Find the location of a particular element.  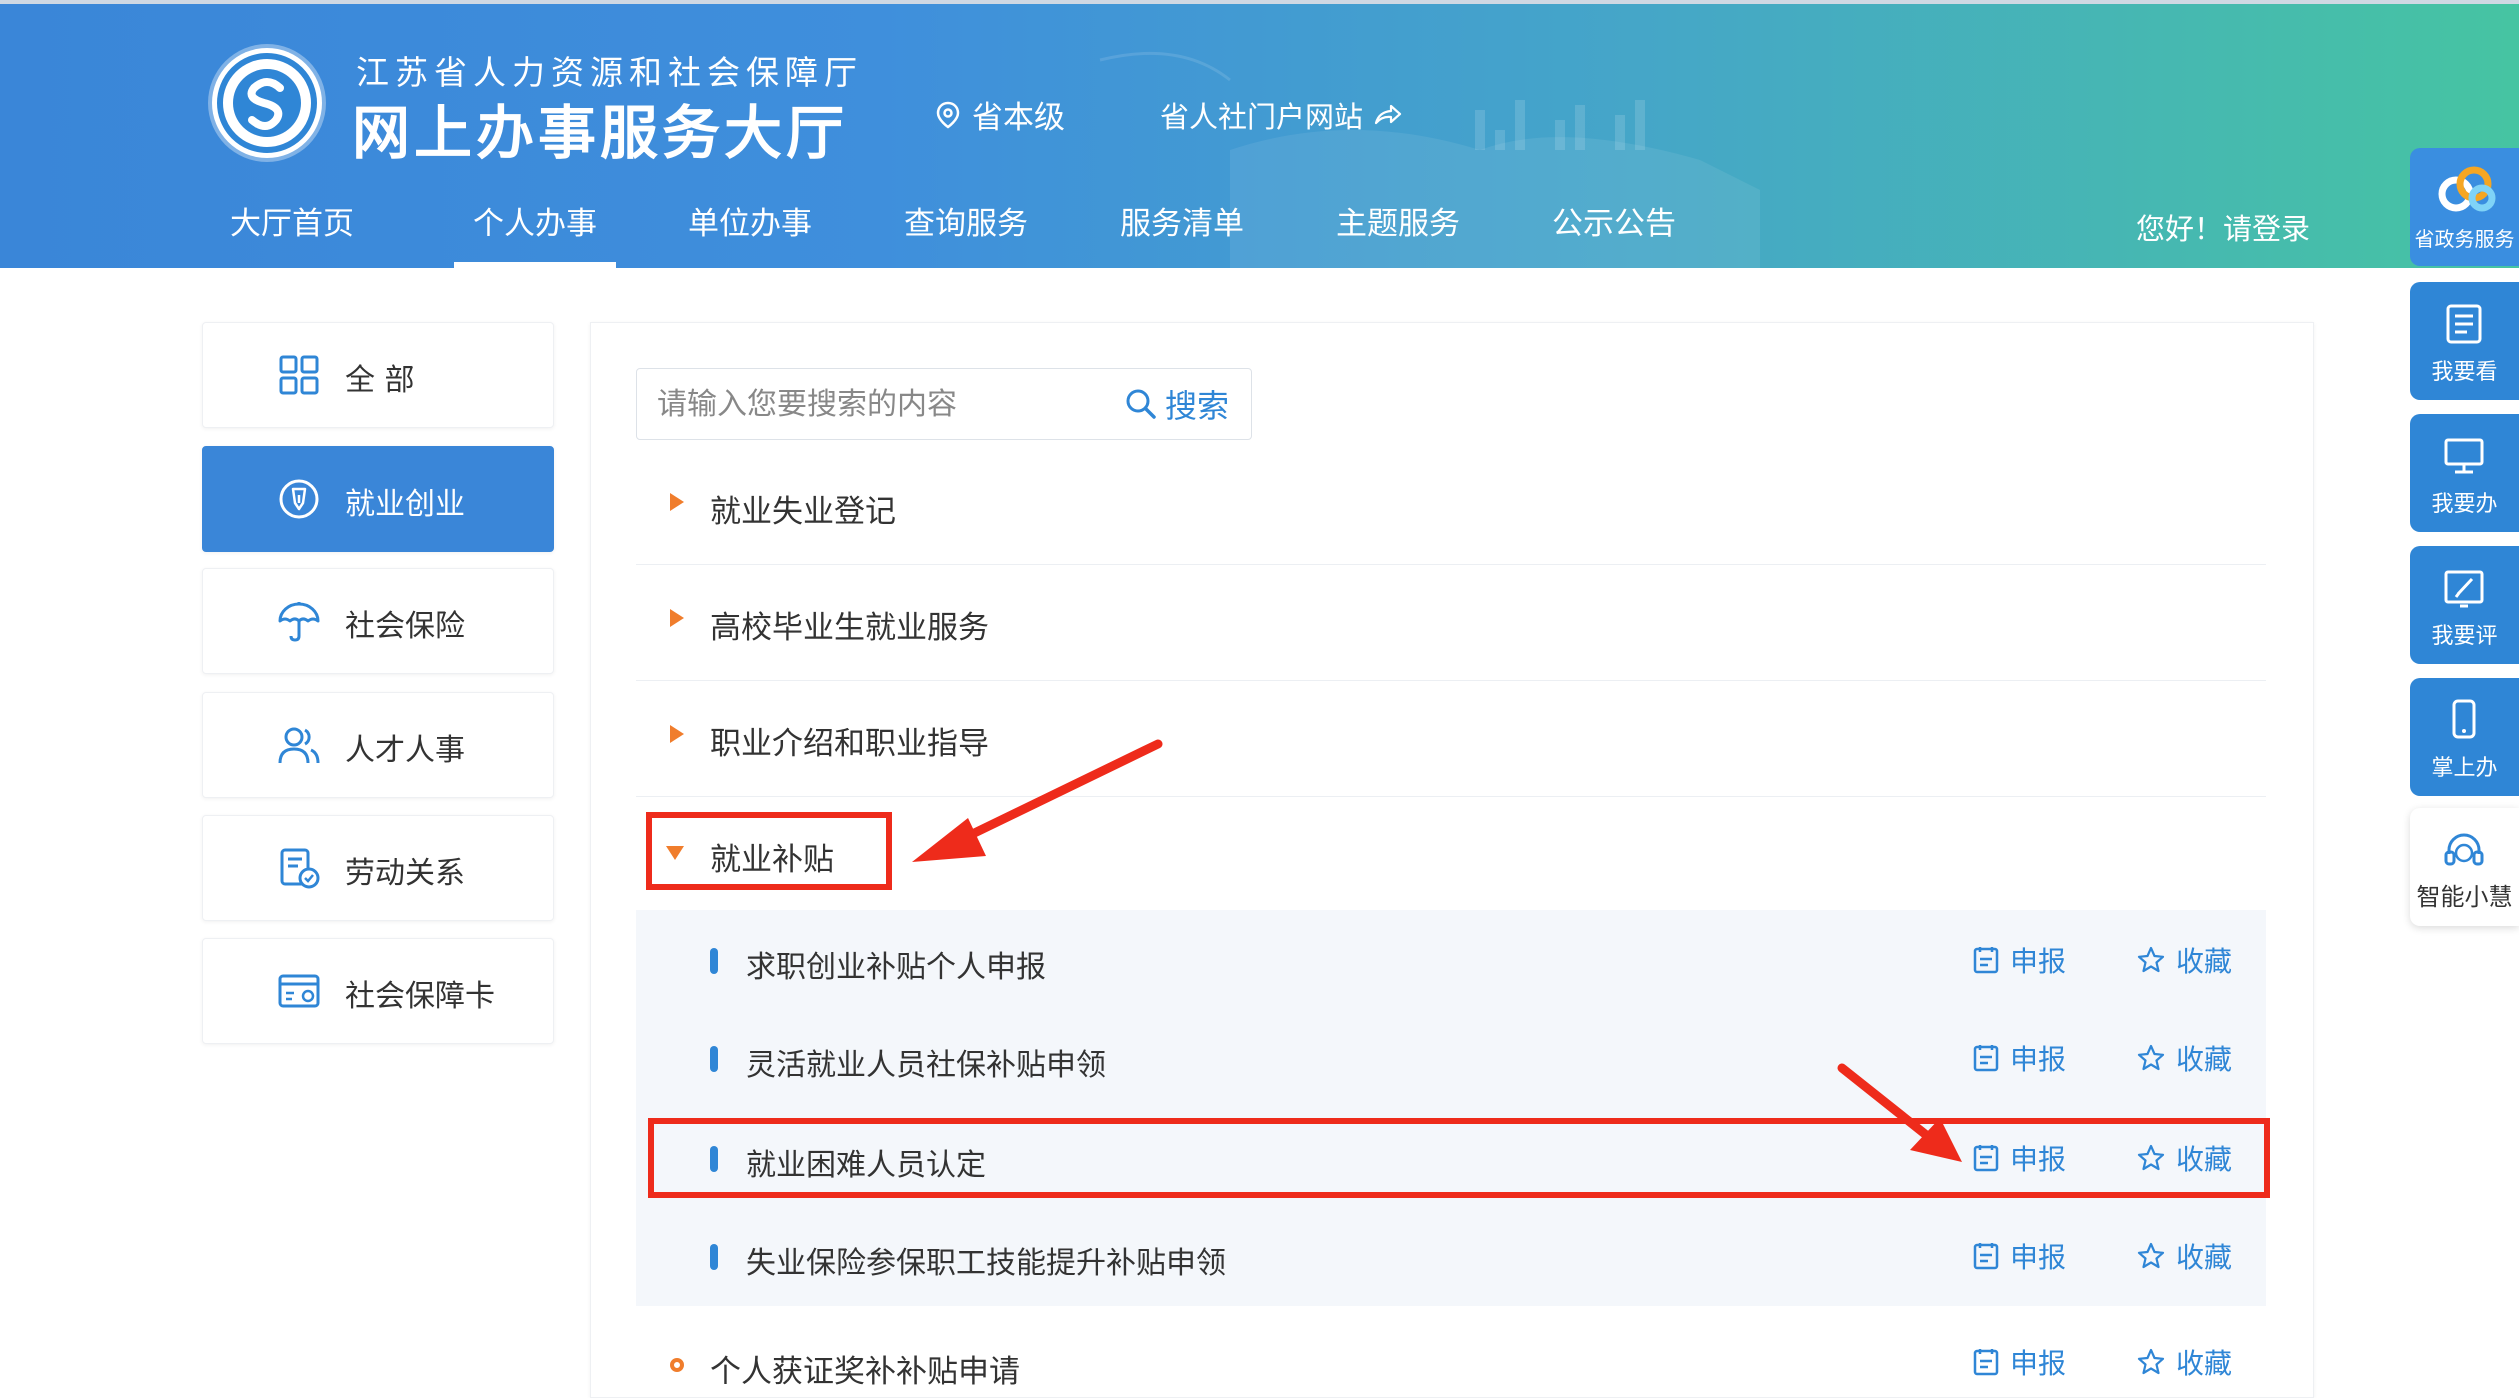

nav-item-personal: 个人办事 is located at coordinates (535, 232).